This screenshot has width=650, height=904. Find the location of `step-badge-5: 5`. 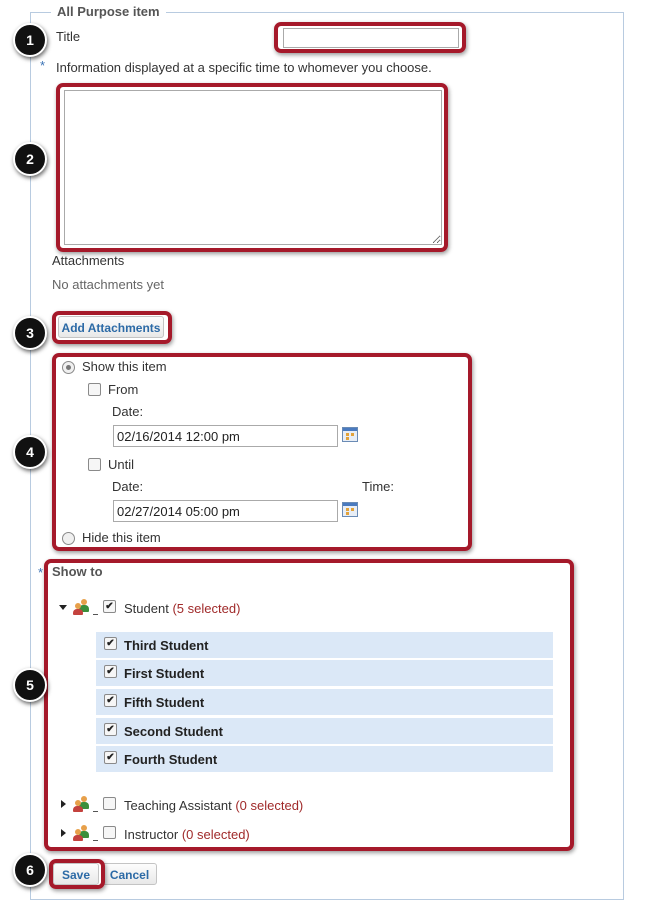

step-badge-5: 5 is located at coordinates (30, 685).